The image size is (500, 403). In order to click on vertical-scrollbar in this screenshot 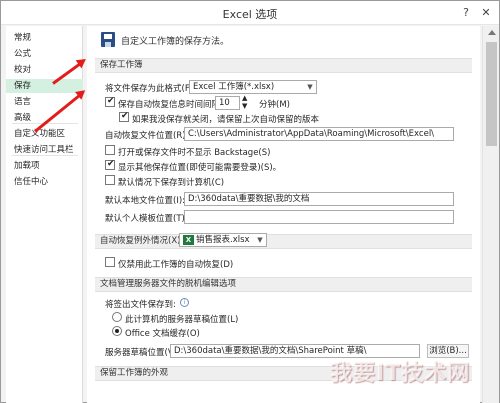, I will do `click(490, 214)`.